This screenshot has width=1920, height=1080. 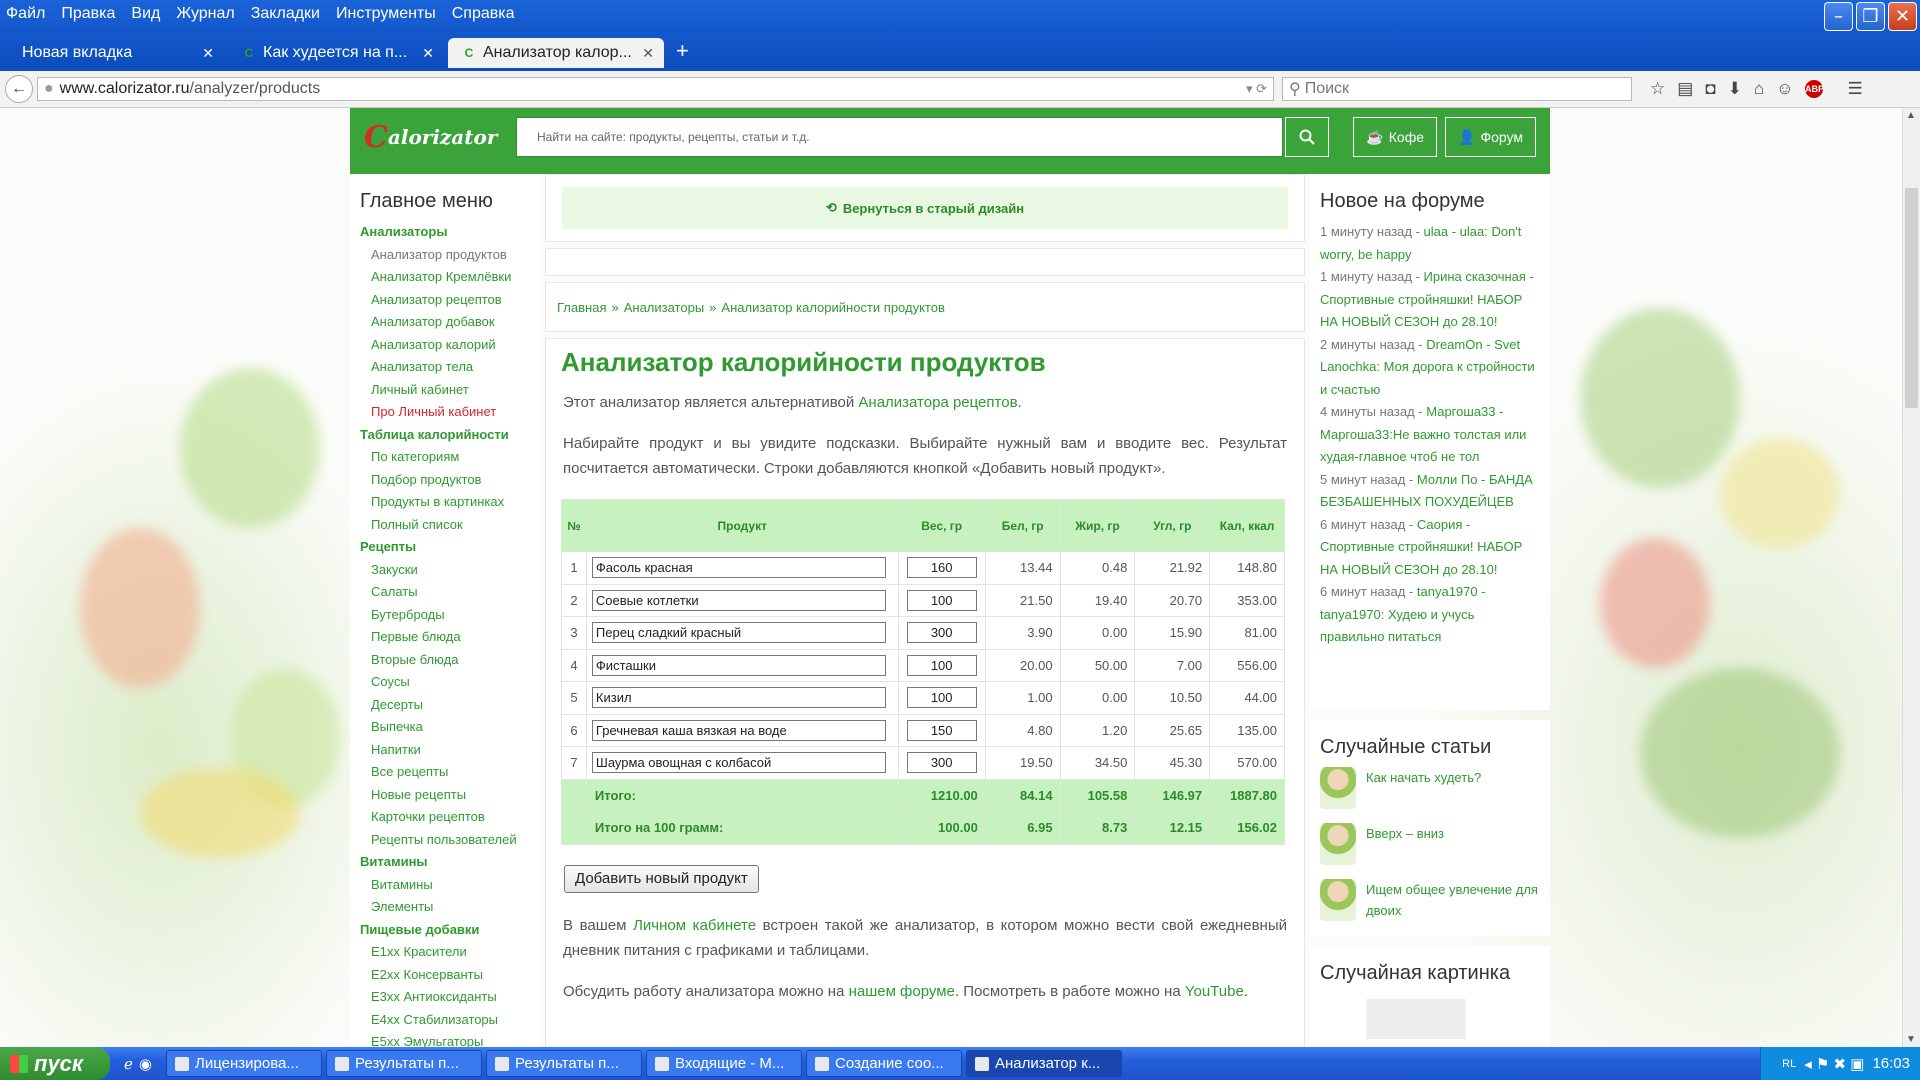 I want to click on back-arrow-icon: ←, so click(x=19, y=89).